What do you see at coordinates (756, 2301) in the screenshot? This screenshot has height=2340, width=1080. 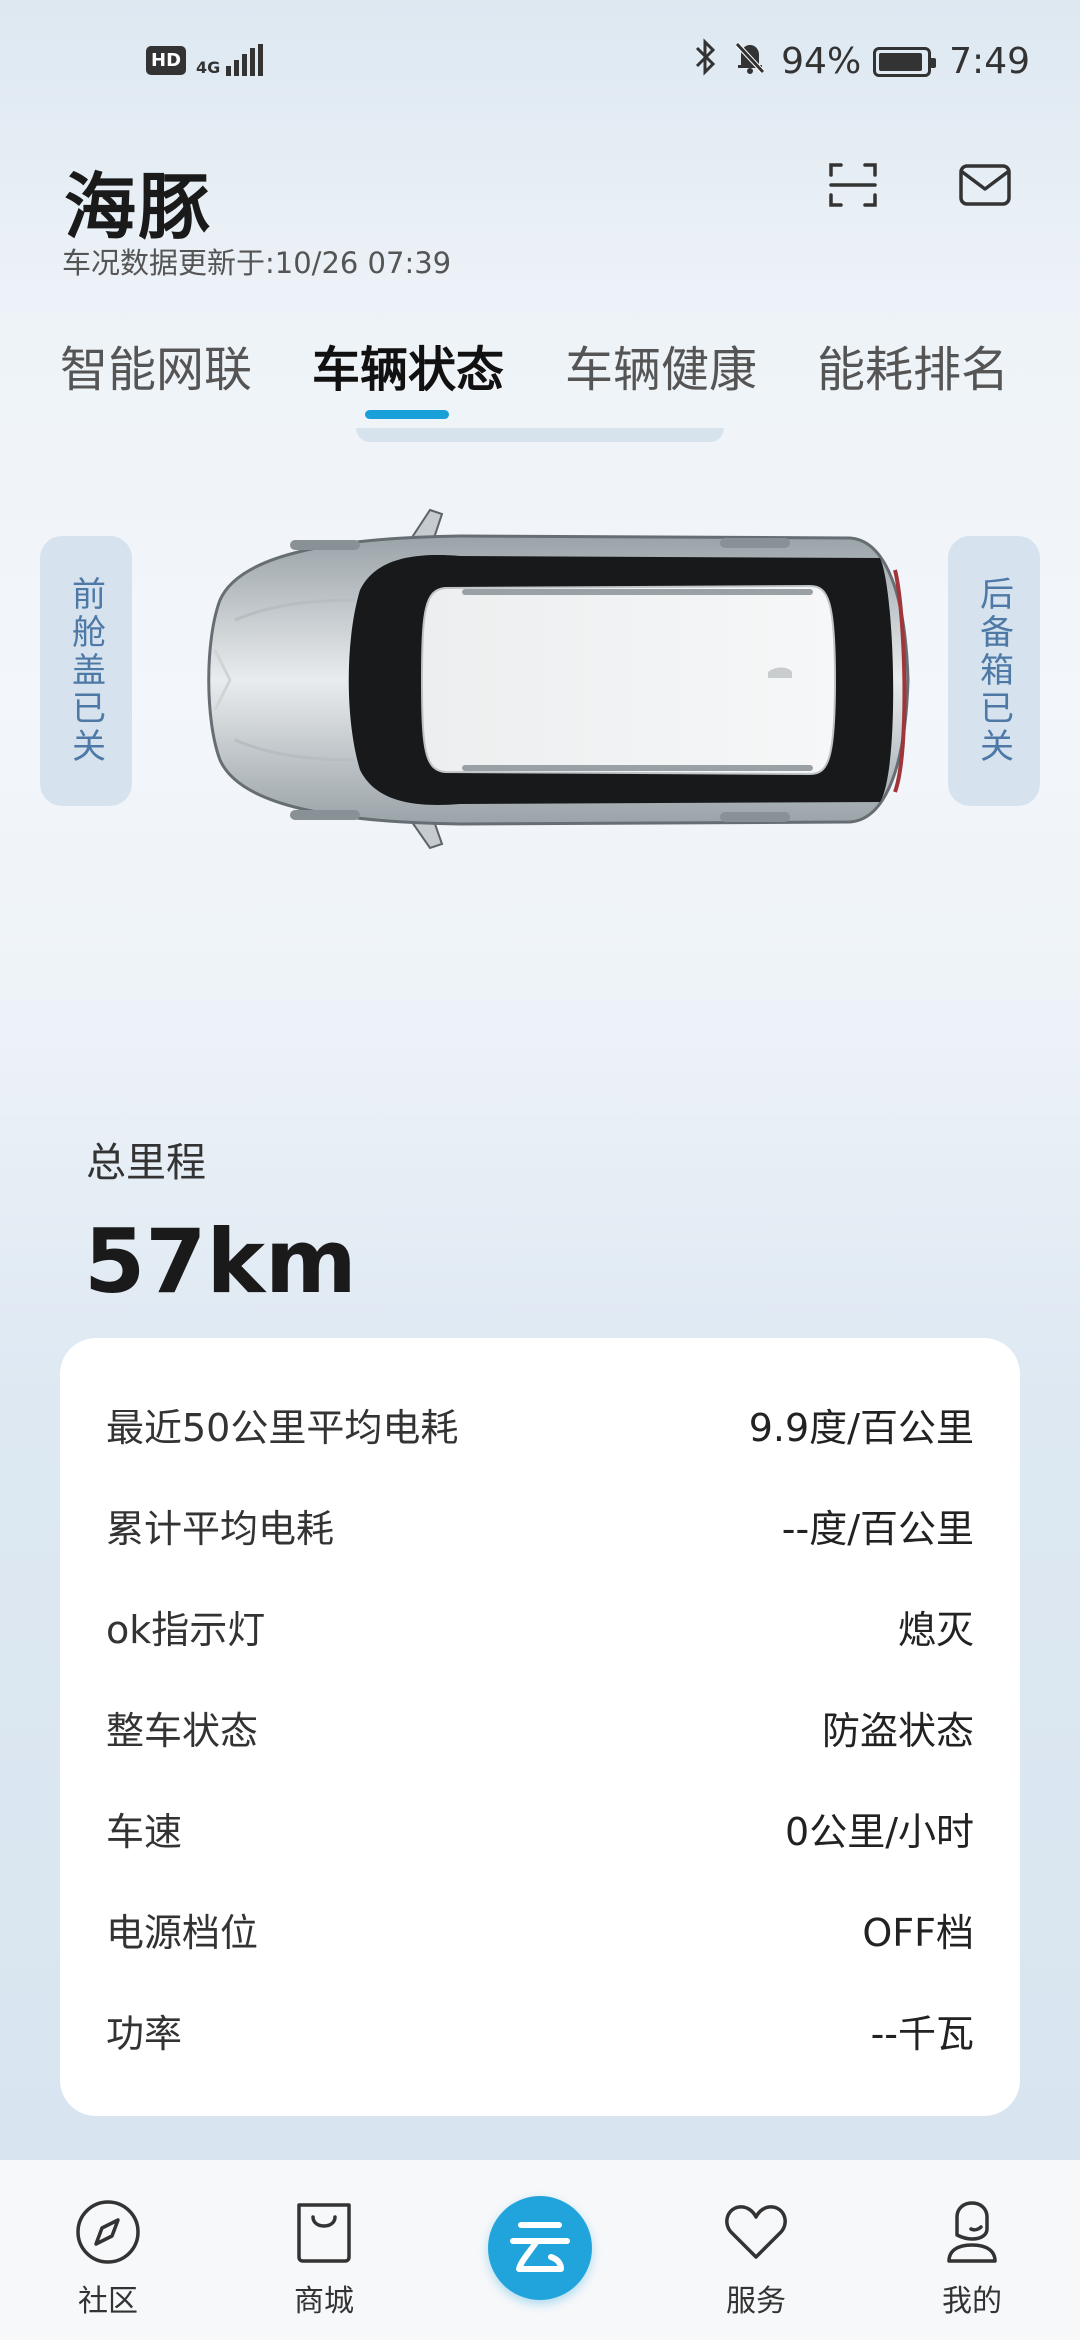 I see `nav-label: 服务` at bounding box center [756, 2301].